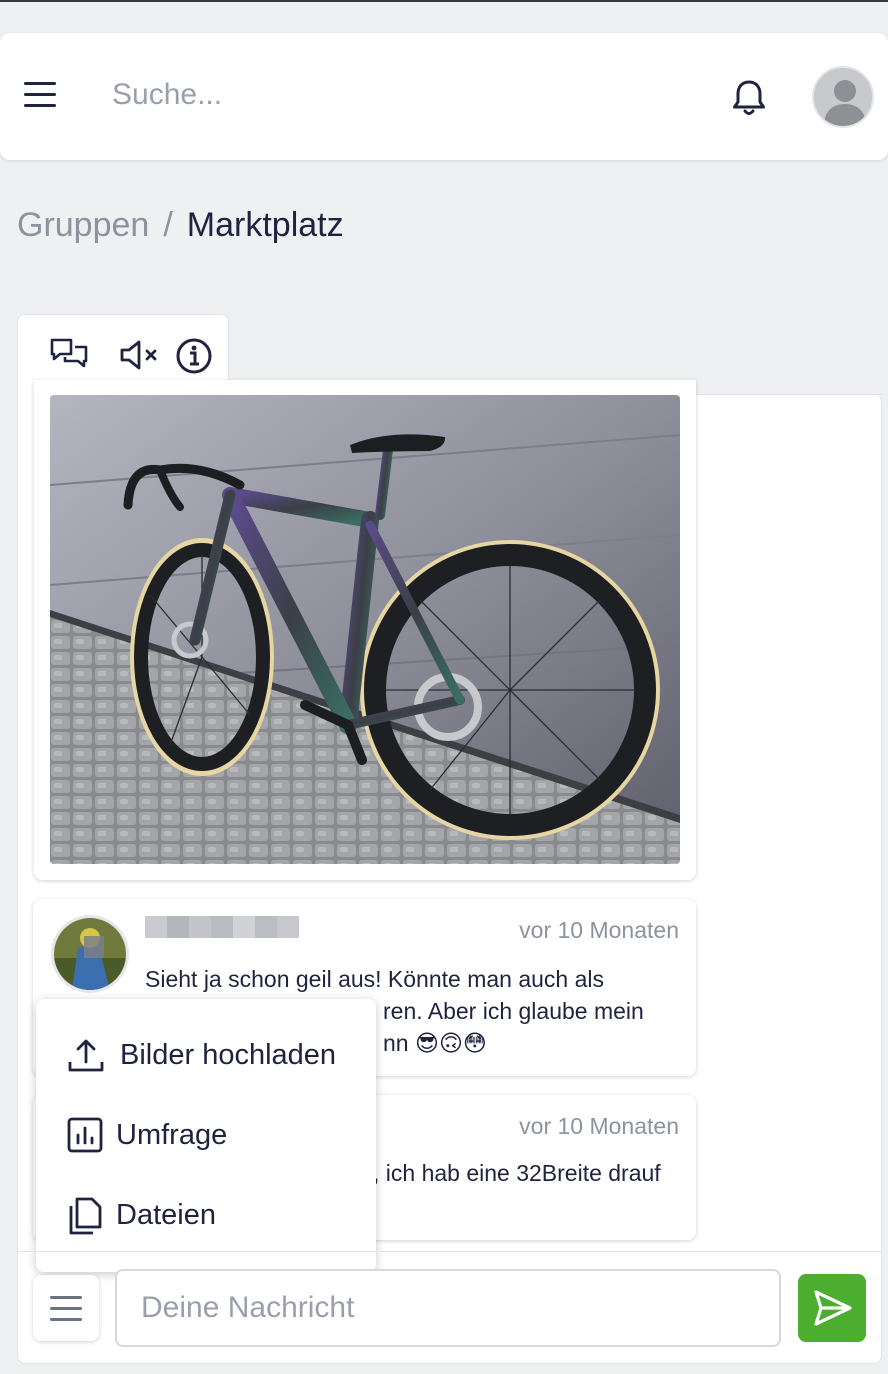 The height and width of the screenshot is (1374, 888). I want to click on breadcrumb: Gruppen / Marktplatz, so click(180, 225).